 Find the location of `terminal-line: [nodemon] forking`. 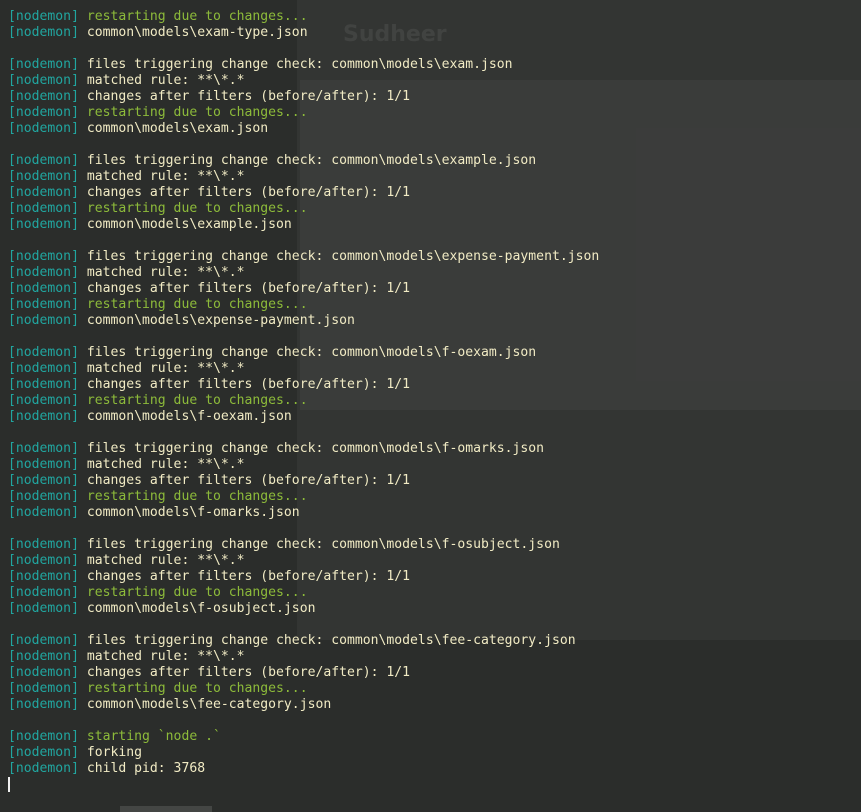

terminal-line: [nodemon] forking is located at coordinates (303, 753).